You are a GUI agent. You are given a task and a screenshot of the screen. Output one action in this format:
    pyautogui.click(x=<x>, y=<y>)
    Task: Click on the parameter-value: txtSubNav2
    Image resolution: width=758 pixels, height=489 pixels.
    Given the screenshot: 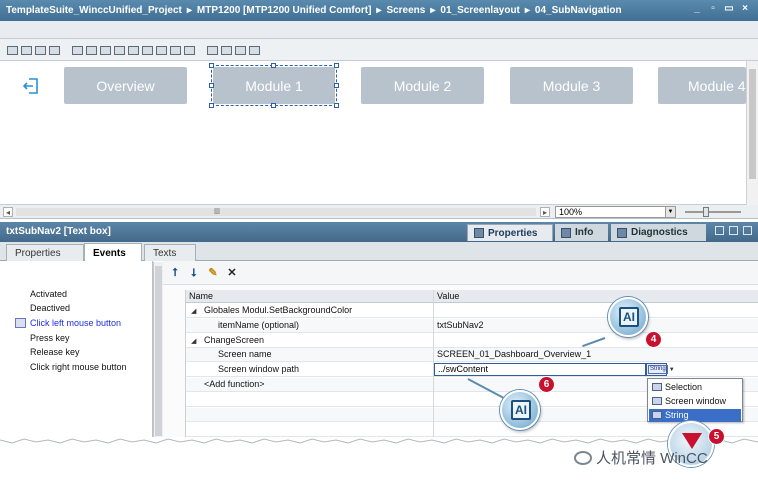 What is the action you would take?
    pyautogui.click(x=460, y=325)
    